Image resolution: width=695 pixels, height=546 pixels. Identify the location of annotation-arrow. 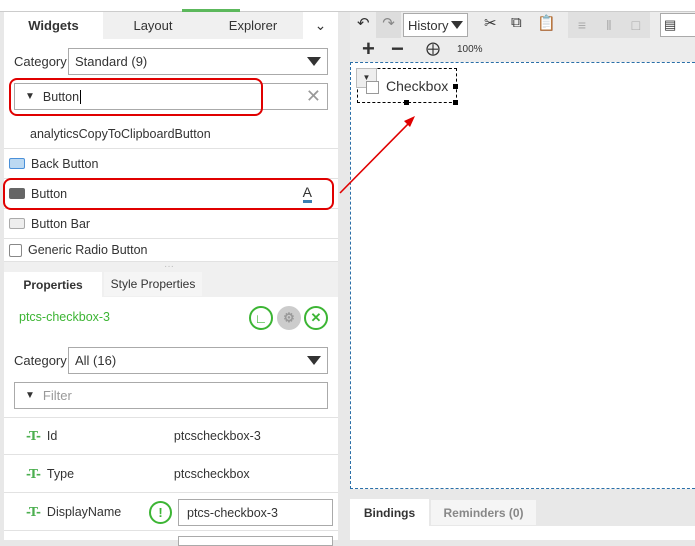
(377, 155).